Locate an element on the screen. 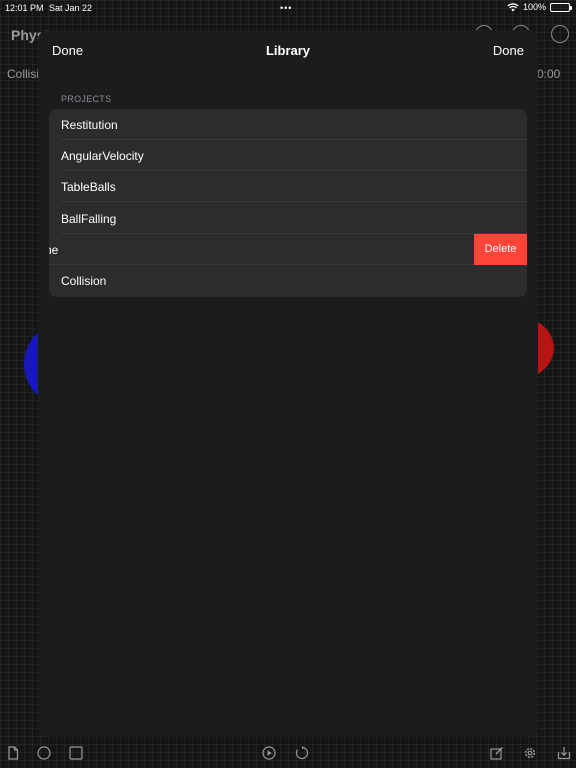  status-time: 12:01 PM is located at coordinates (24, 8).